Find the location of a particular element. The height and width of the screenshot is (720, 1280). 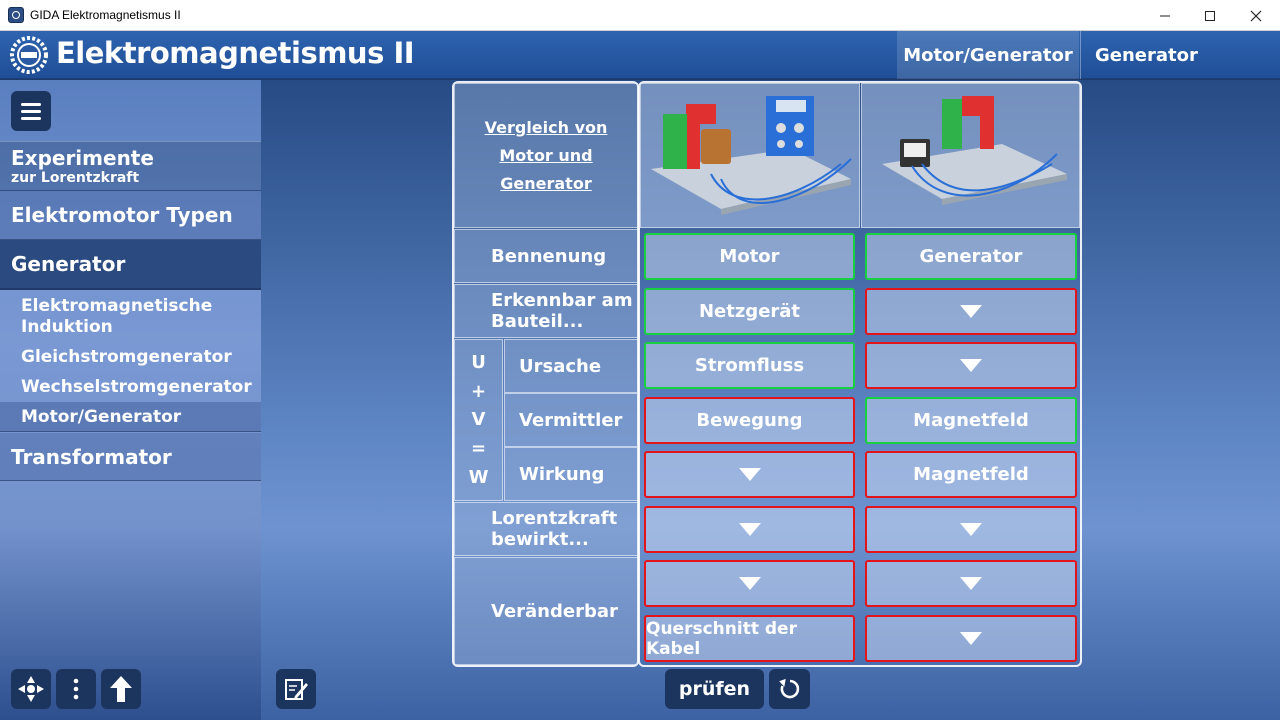

sidebar-item-elektromotor-typen: Elektromotor Typen is located at coordinates (130, 215).